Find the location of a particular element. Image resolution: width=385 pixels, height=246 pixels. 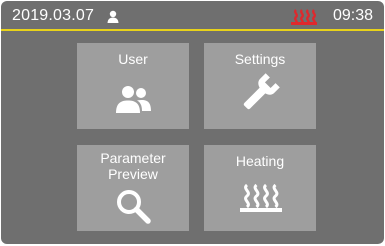

user-button: User is located at coordinates (133, 86).